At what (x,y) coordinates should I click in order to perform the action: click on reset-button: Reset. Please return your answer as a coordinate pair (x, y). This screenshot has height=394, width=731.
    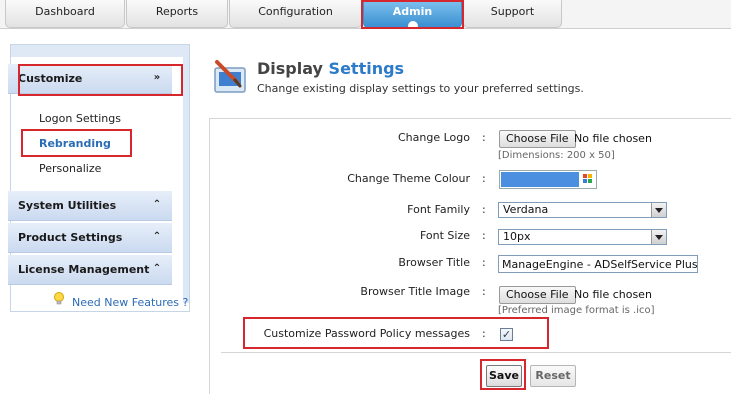
    Looking at the image, I should click on (553, 376).